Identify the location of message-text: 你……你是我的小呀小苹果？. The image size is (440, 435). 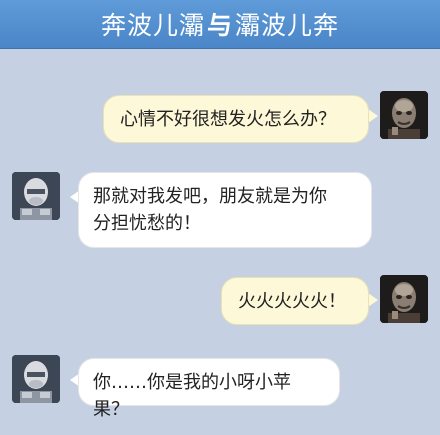
(192, 396).